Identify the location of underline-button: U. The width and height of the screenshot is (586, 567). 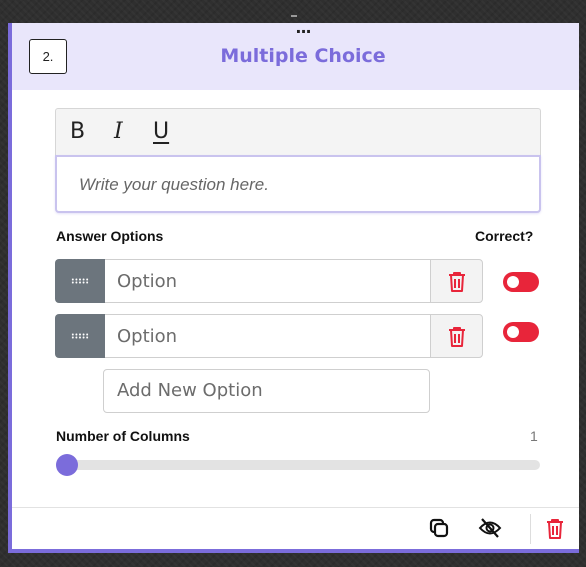
(161, 131).